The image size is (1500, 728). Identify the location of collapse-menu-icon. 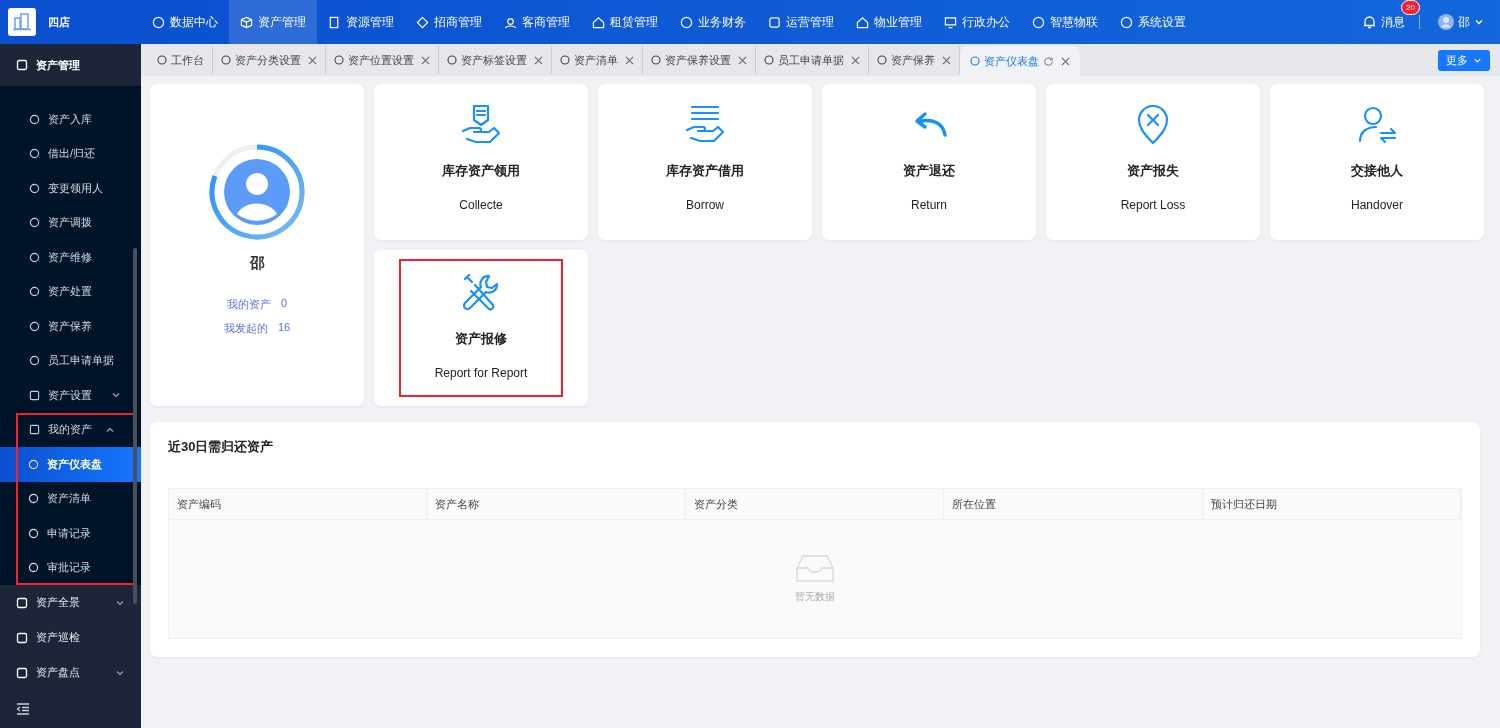
(23, 709).